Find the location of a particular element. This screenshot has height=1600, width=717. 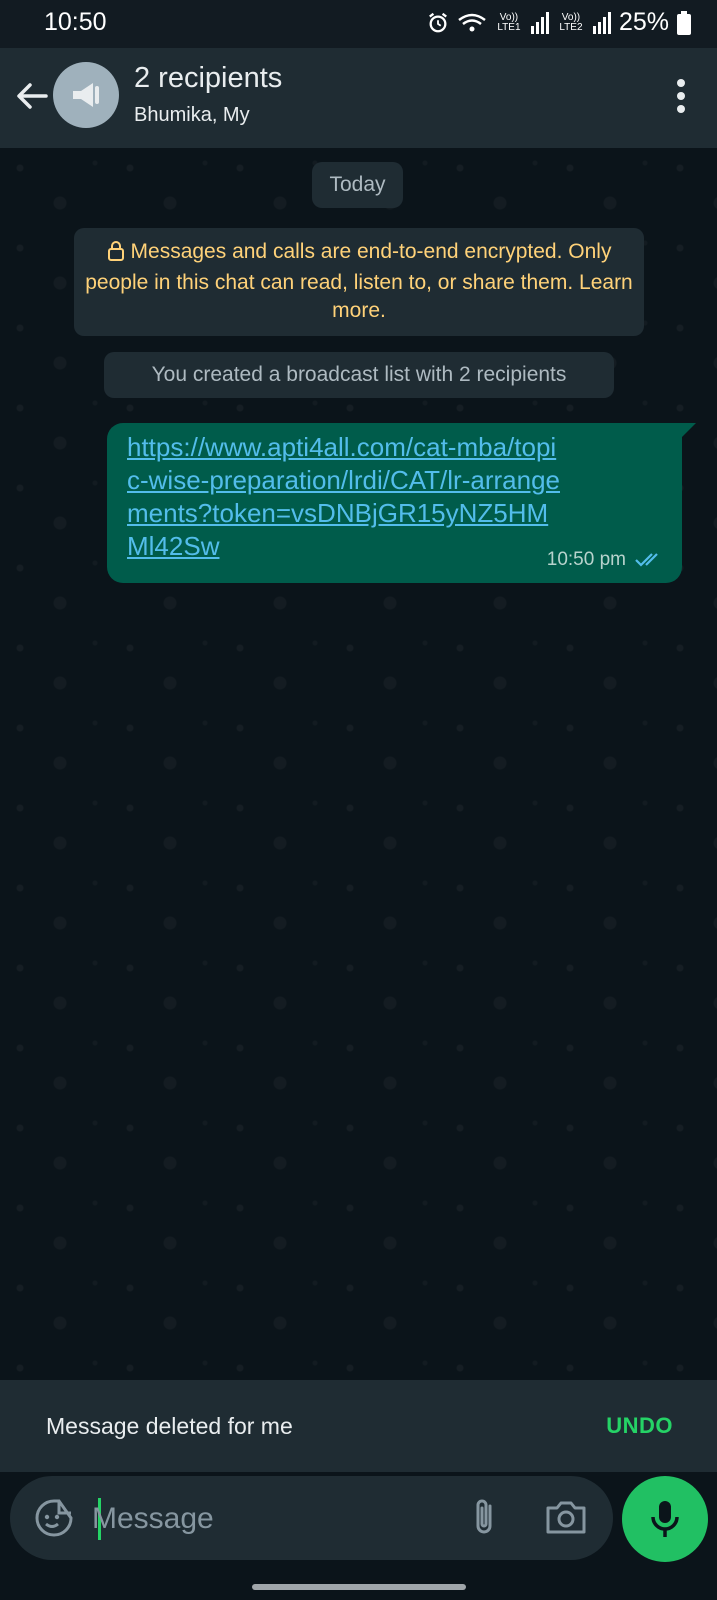

camera-icon is located at coordinates (566, 1518).